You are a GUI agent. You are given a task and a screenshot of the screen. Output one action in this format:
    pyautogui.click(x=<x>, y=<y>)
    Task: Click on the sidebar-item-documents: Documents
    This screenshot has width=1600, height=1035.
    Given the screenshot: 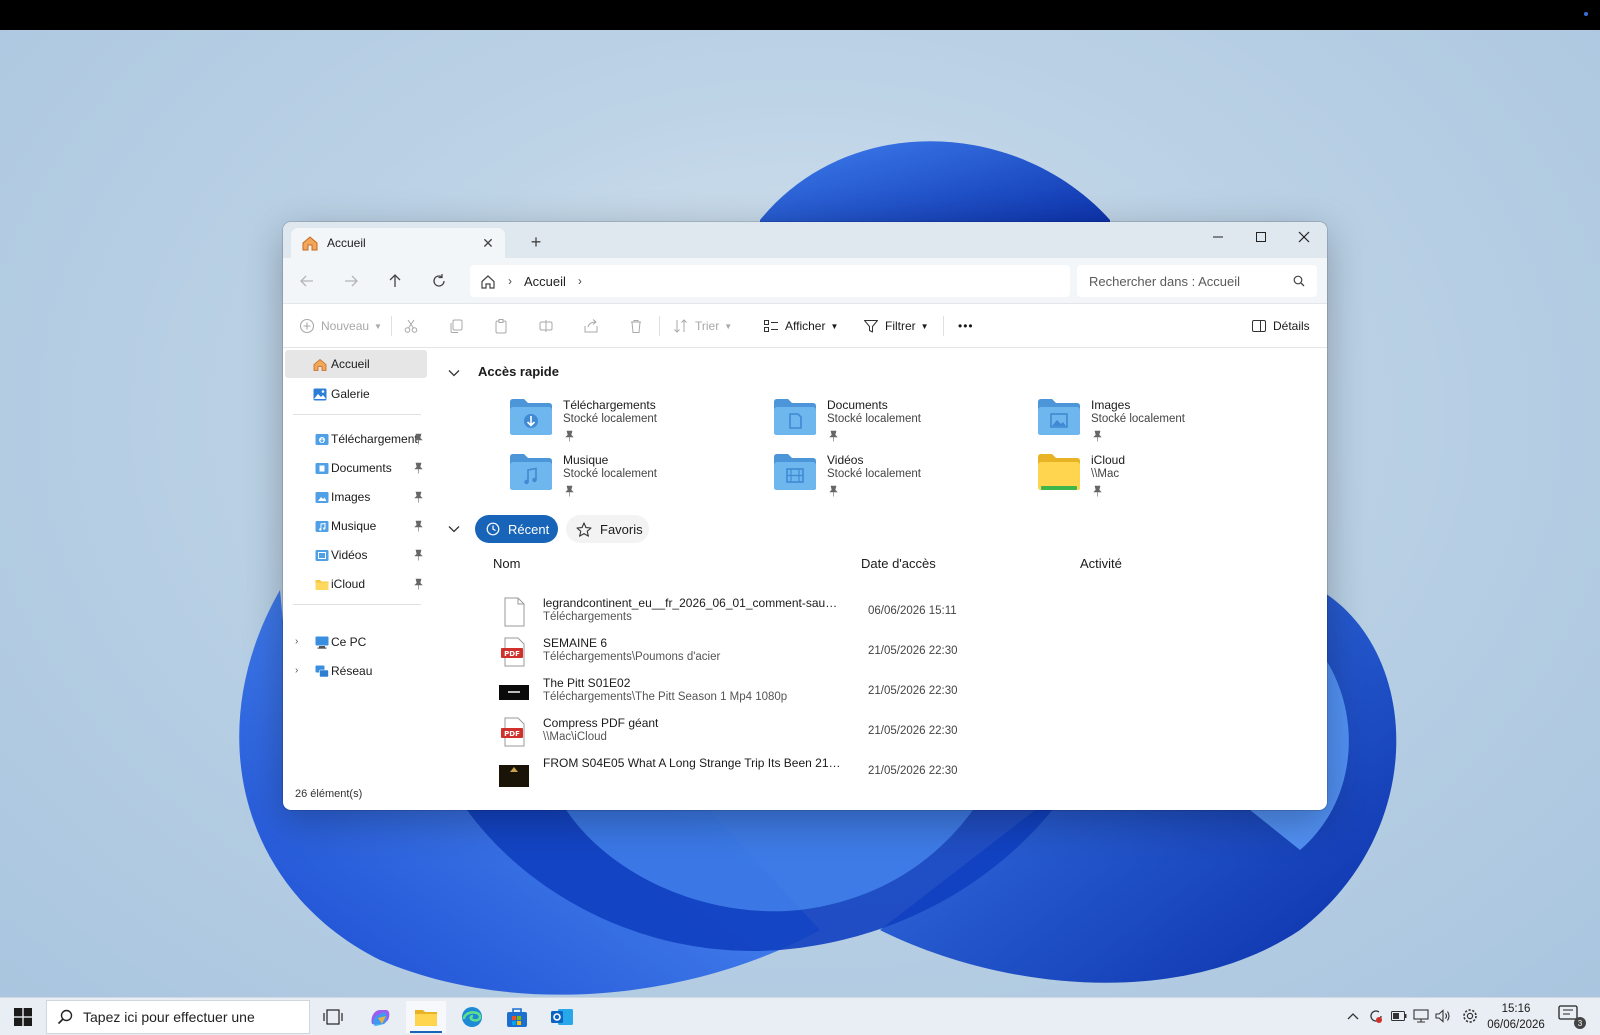 What is the action you would take?
    pyautogui.click(x=356, y=468)
    